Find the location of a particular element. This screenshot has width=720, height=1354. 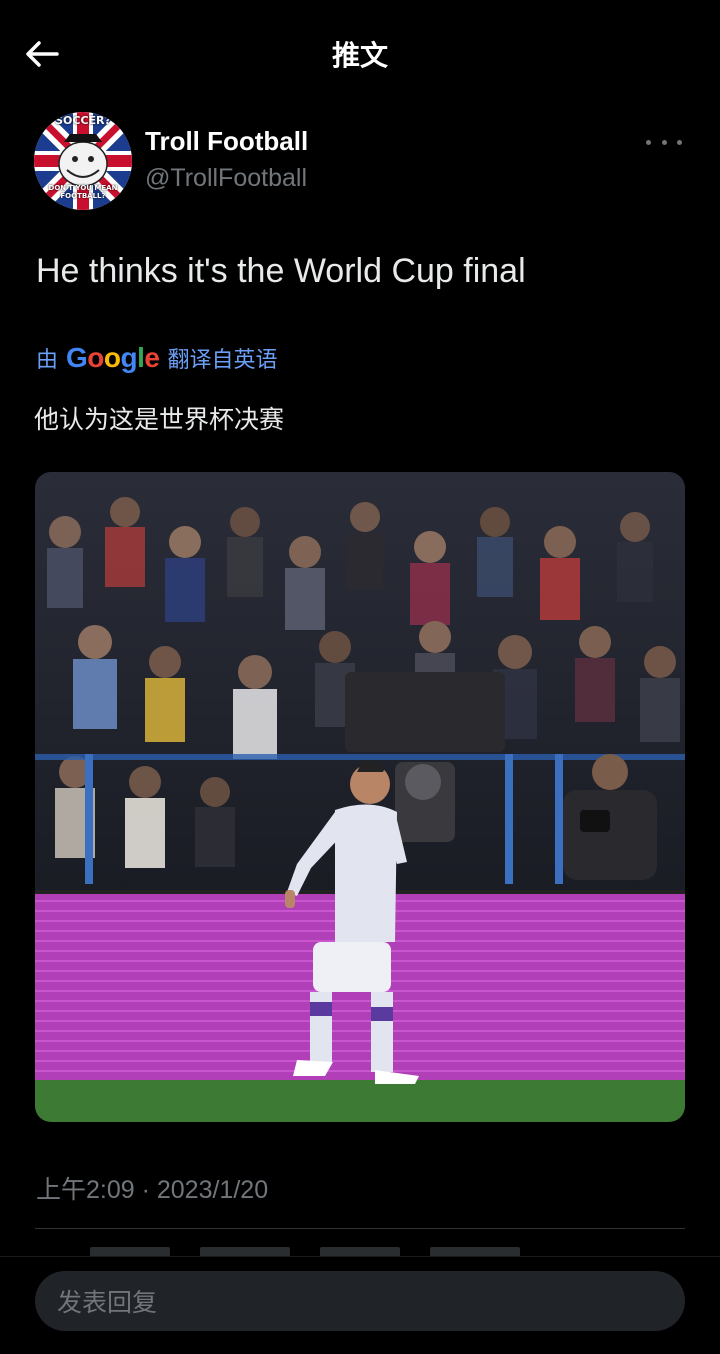

top-bar: 推文 is located at coordinates (360, 53).